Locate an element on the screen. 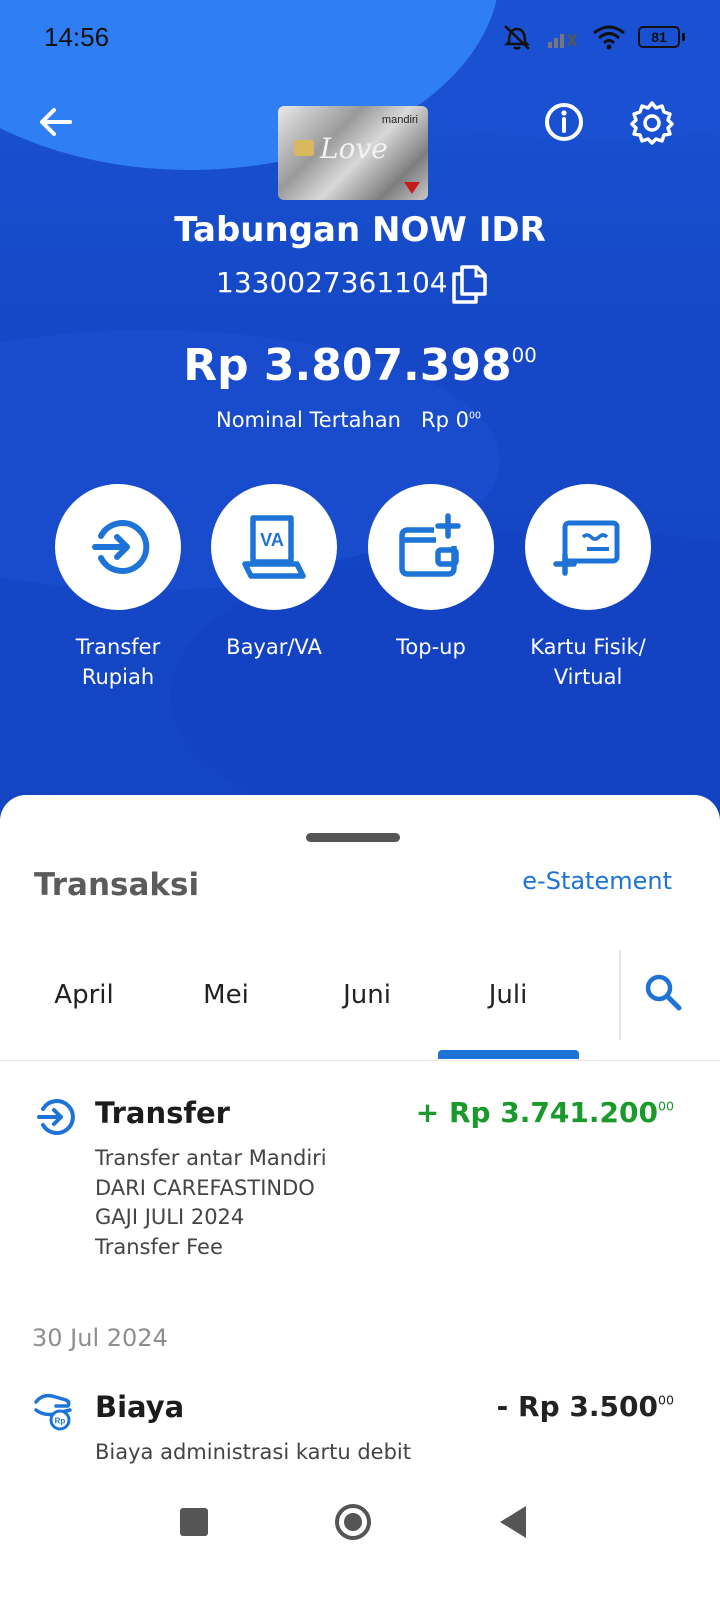 This screenshot has height=1600, width=720. transaction-name: Biaya is located at coordinates (140, 1407).